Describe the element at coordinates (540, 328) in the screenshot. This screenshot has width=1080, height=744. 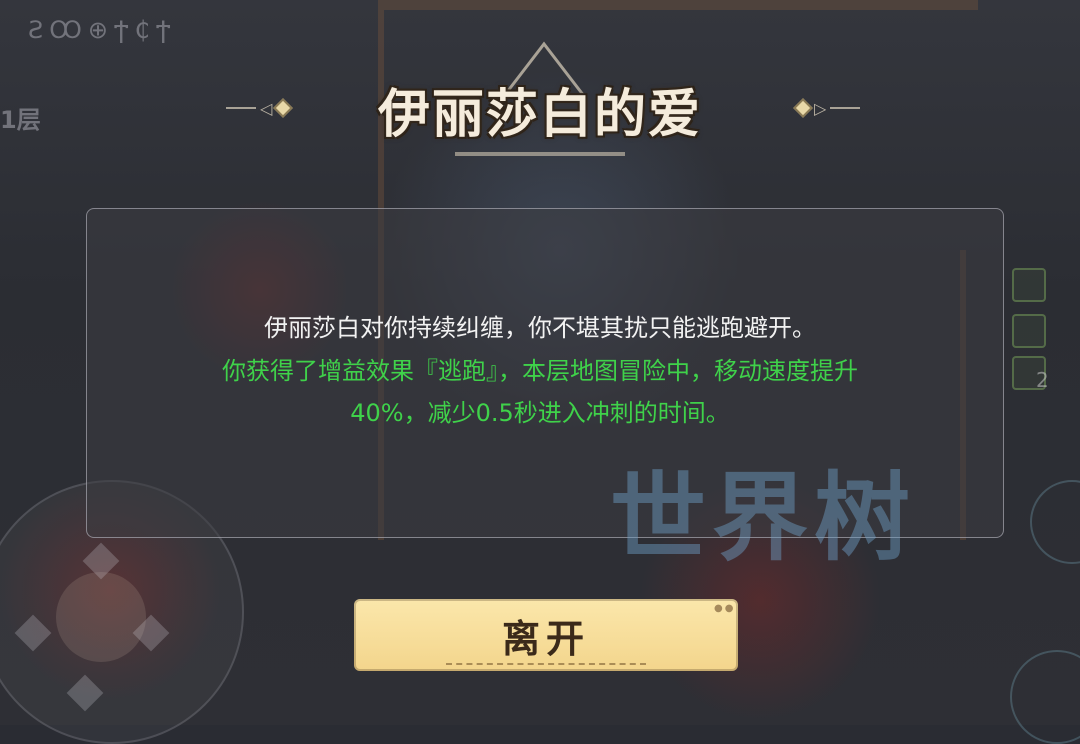
I see `event-description: 伊丽莎白对你持续纠缠，你不堪其扰只能逃跑避开。` at that location.